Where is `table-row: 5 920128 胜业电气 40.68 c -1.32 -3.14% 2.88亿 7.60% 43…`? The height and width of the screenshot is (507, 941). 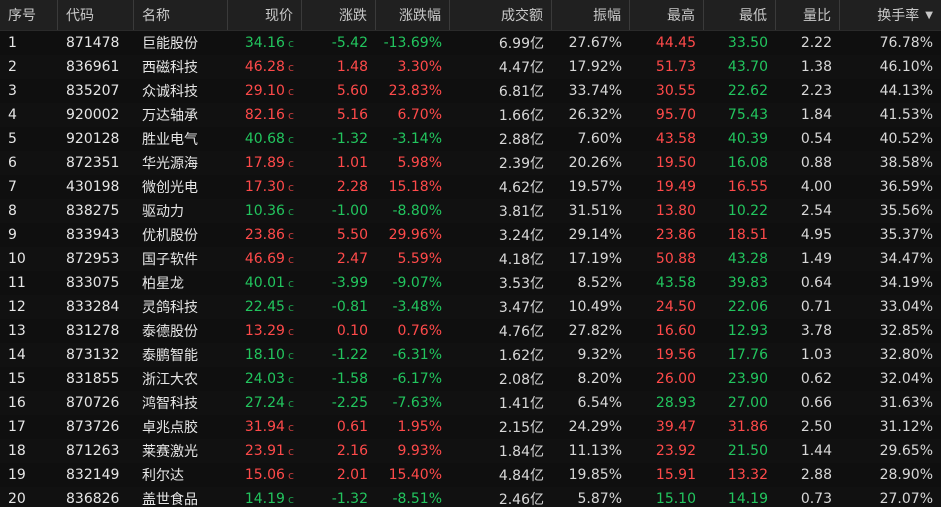 table-row: 5 920128 胜业电气 40.68 c -1.32 -3.14% 2.88亿 7.60% 43… is located at coordinates (470, 139).